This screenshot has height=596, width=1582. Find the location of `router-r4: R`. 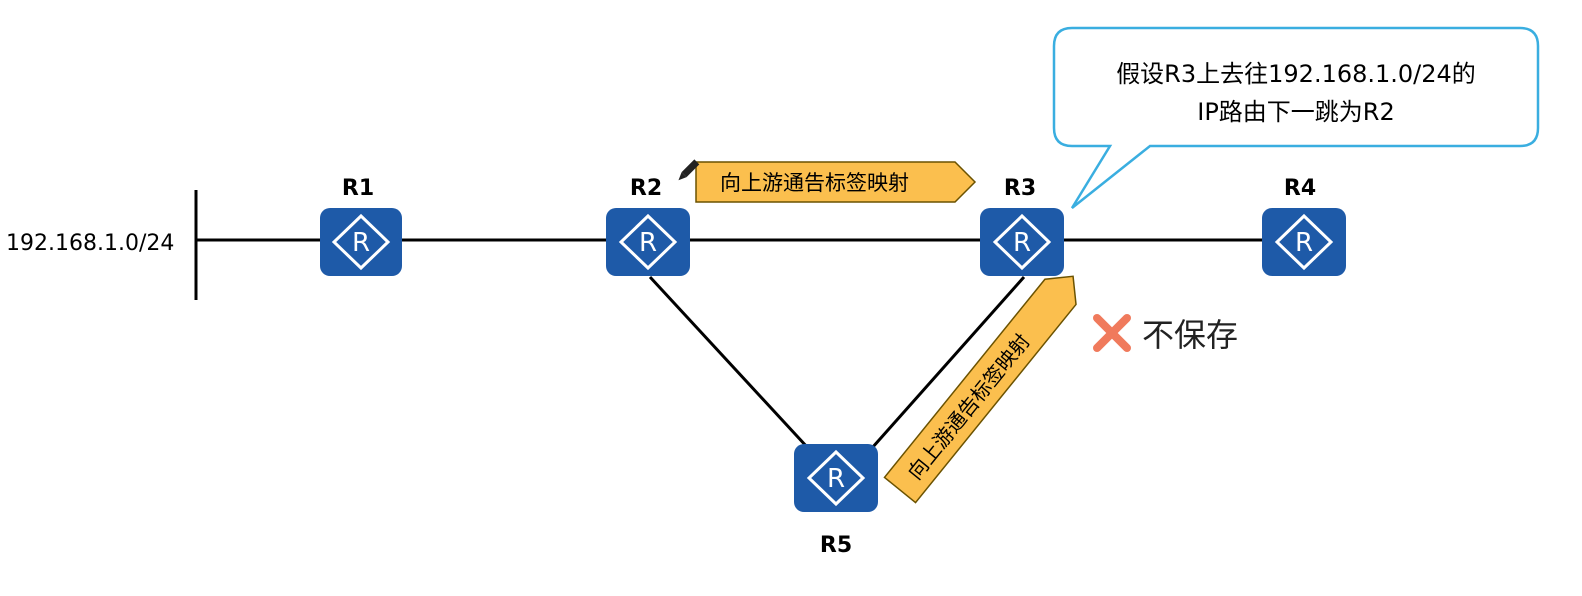

router-r4: R is located at coordinates (1304, 242).